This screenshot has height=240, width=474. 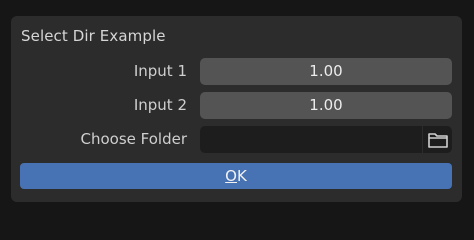 I want to click on dialog-title: Select Dir Example, so click(x=93, y=36).